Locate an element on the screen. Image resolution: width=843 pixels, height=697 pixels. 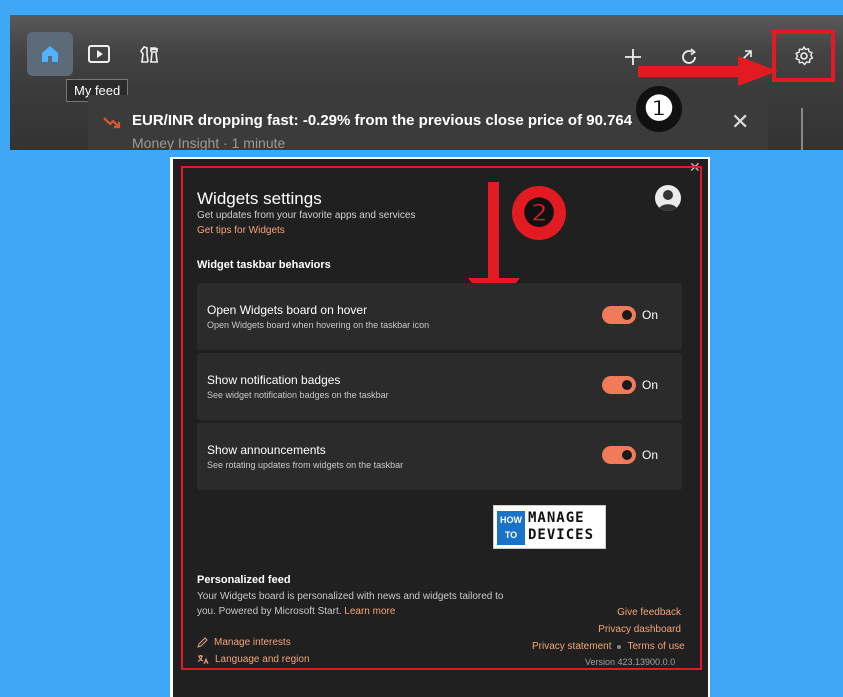
setting-title: Open Widgets board on hover is located at coordinates (287, 310).